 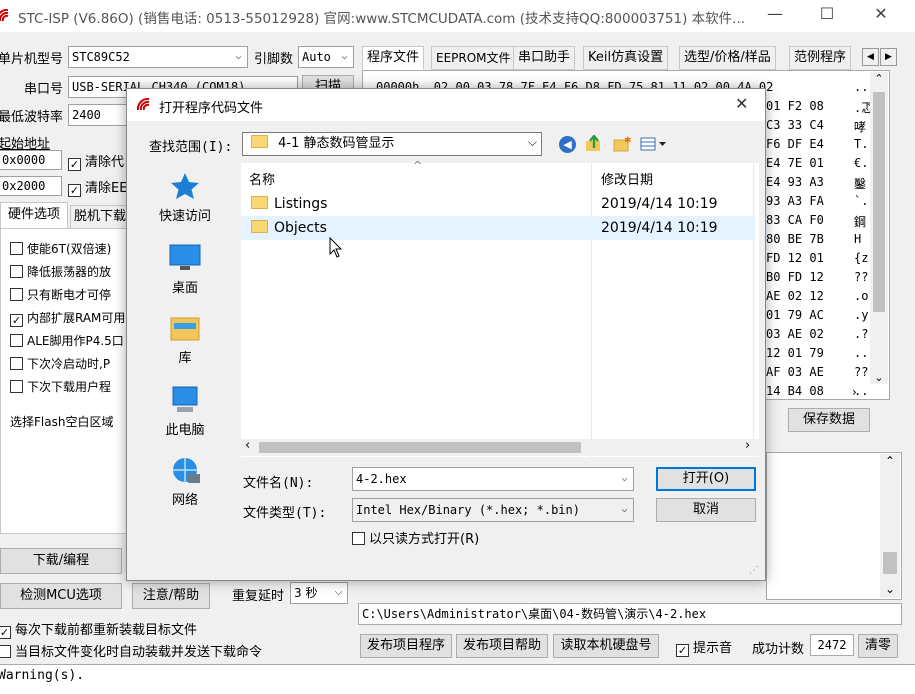 What do you see at coordinates (184, 500) in the screenshot?
I see `nav-label: 网络` at bounding box center [184, 500].